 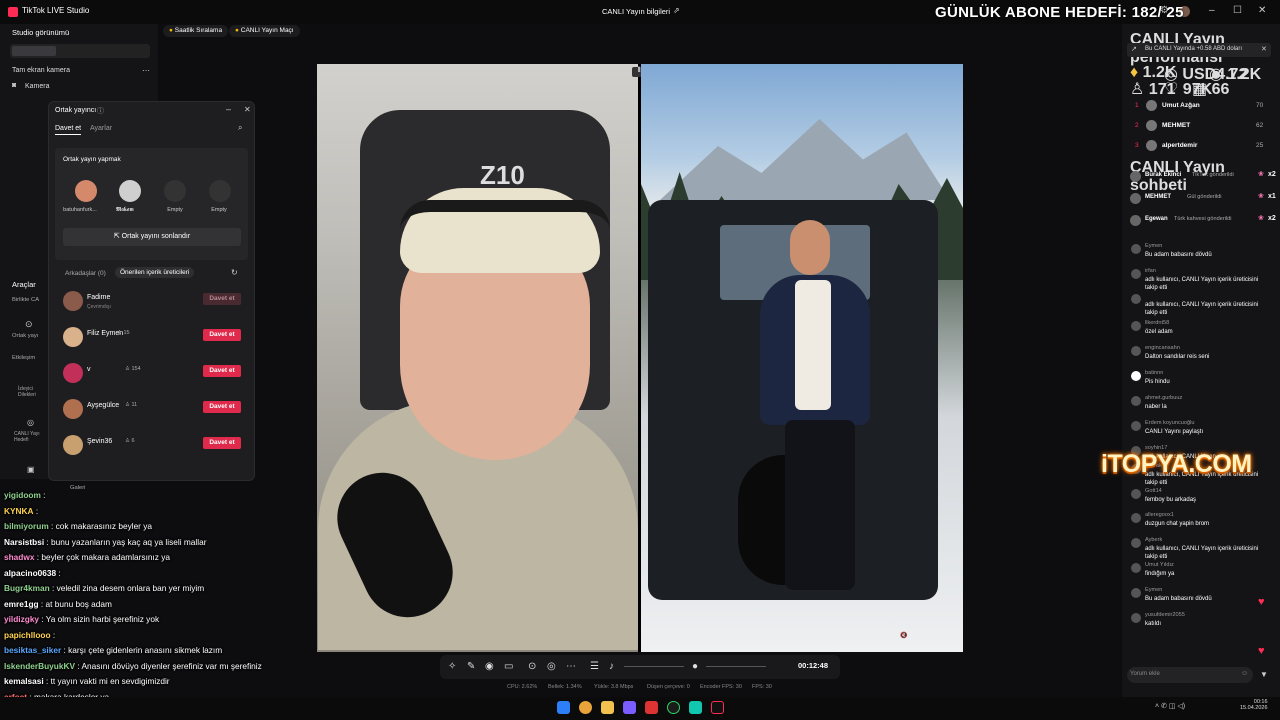 I want to click on comment-item: engincansahn Dalton sandılar reis seni, so click(x=1192, y=356).